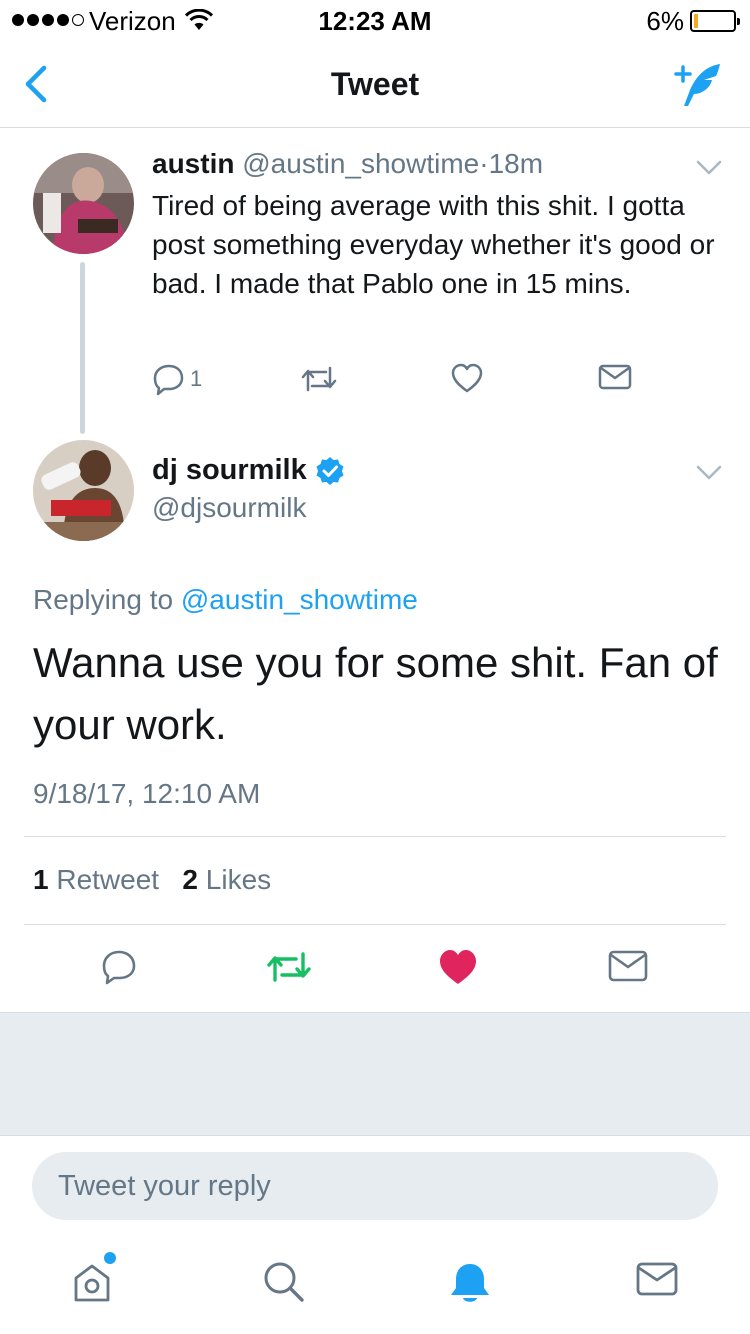 The width and height of the screenshot is (750, 1334). What do you see at coordinates (147, 793) in the screenshot?
I see `tweet-timestamp: 9/18/17, 12:10 AM` at bounding box center [147, 793].